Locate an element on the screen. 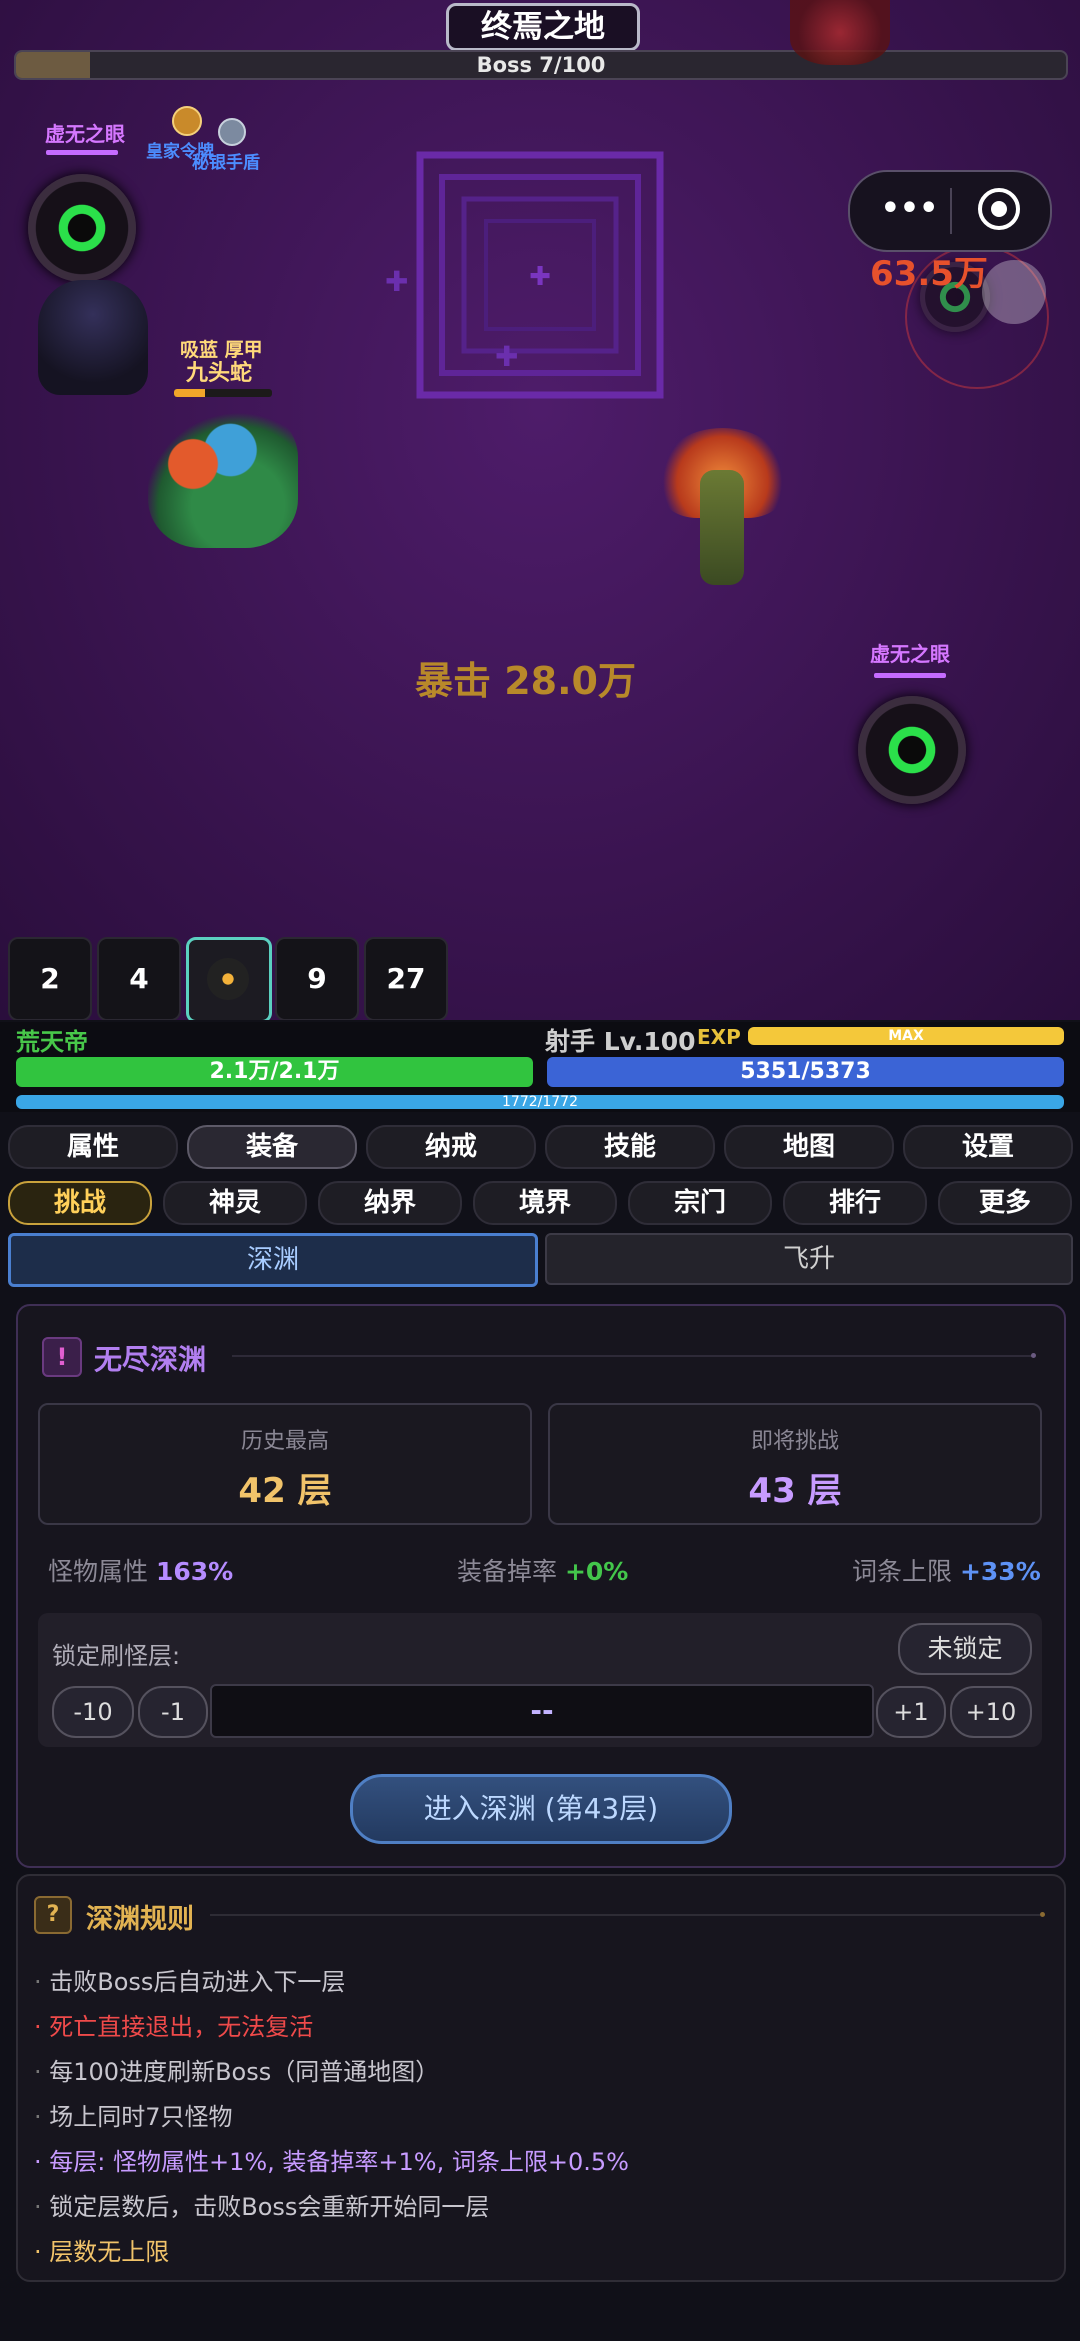 Image resolution: width=1080 pixels, height=2341 pixels. tab-realm: 境界 is located at coordinates (545, 1203).